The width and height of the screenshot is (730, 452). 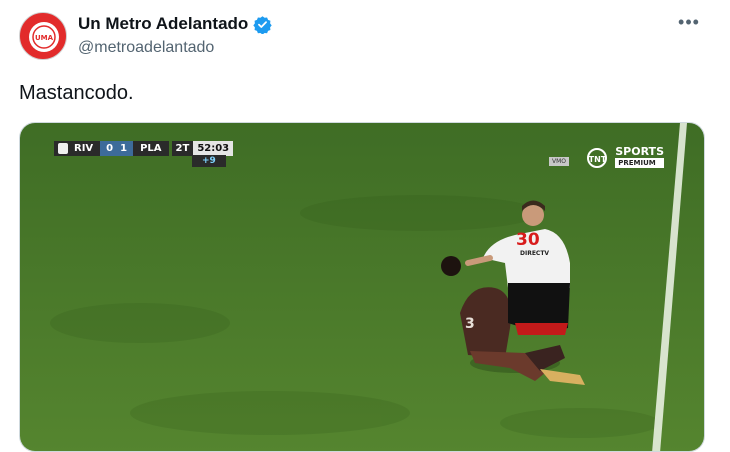 What do you see at coordinates (151, 148) in the screenshot?
I see `away-team: PLA` at bounding box center [151, 148].